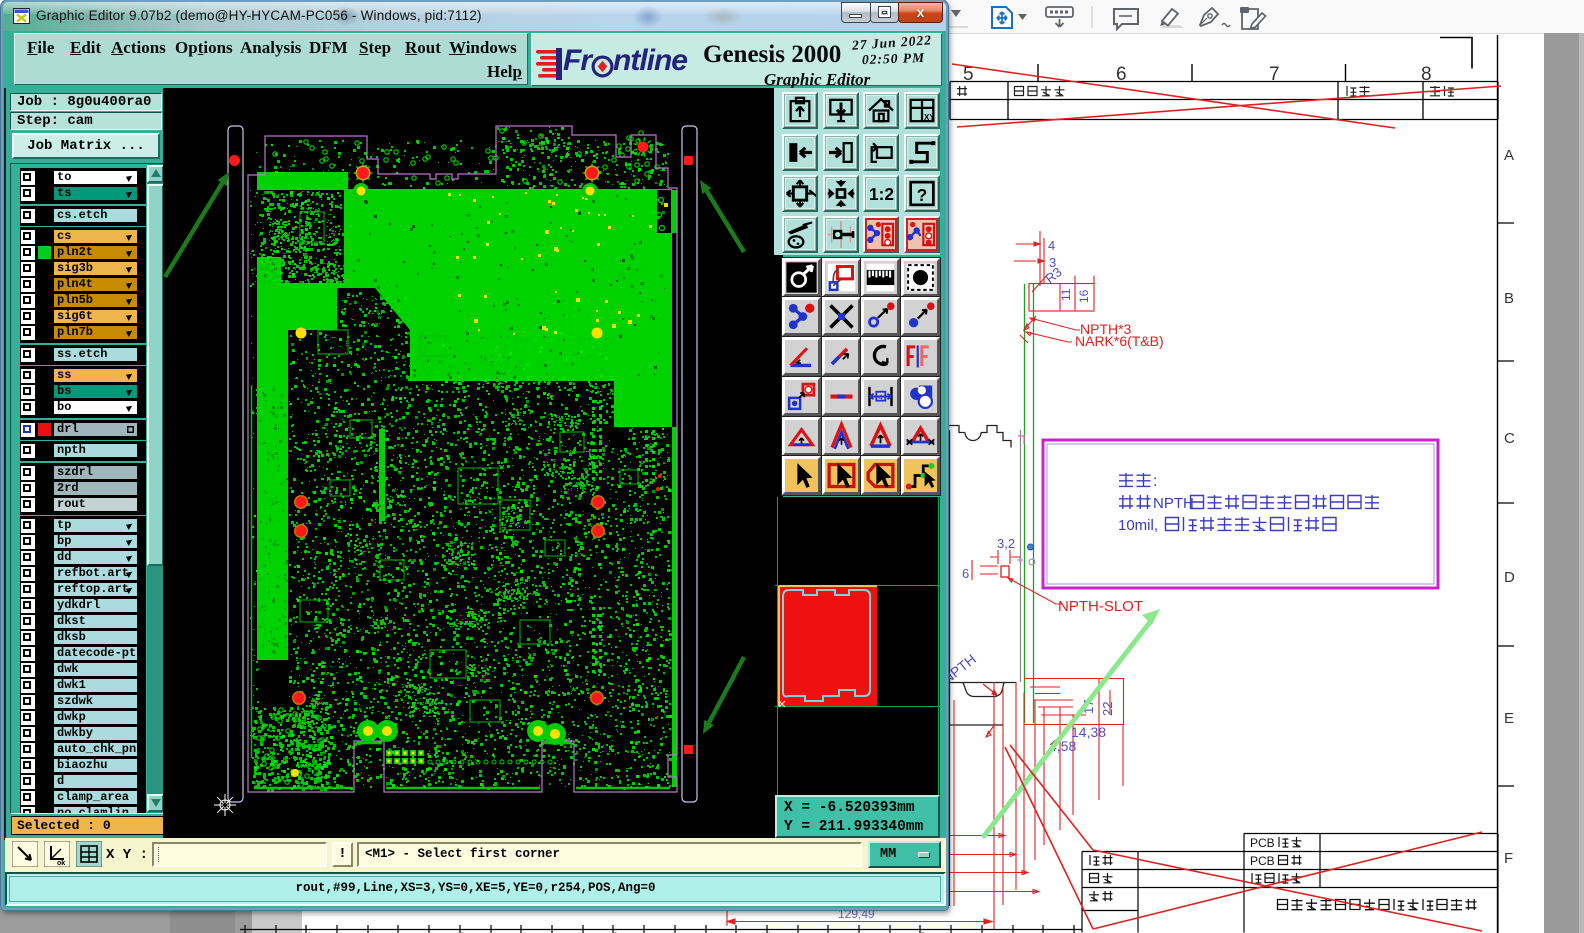 This screenshot has height=933, width=1584. Describe the element at coordinates (929, 117) in the screenshot. I see `svg-text: XY` at that location.